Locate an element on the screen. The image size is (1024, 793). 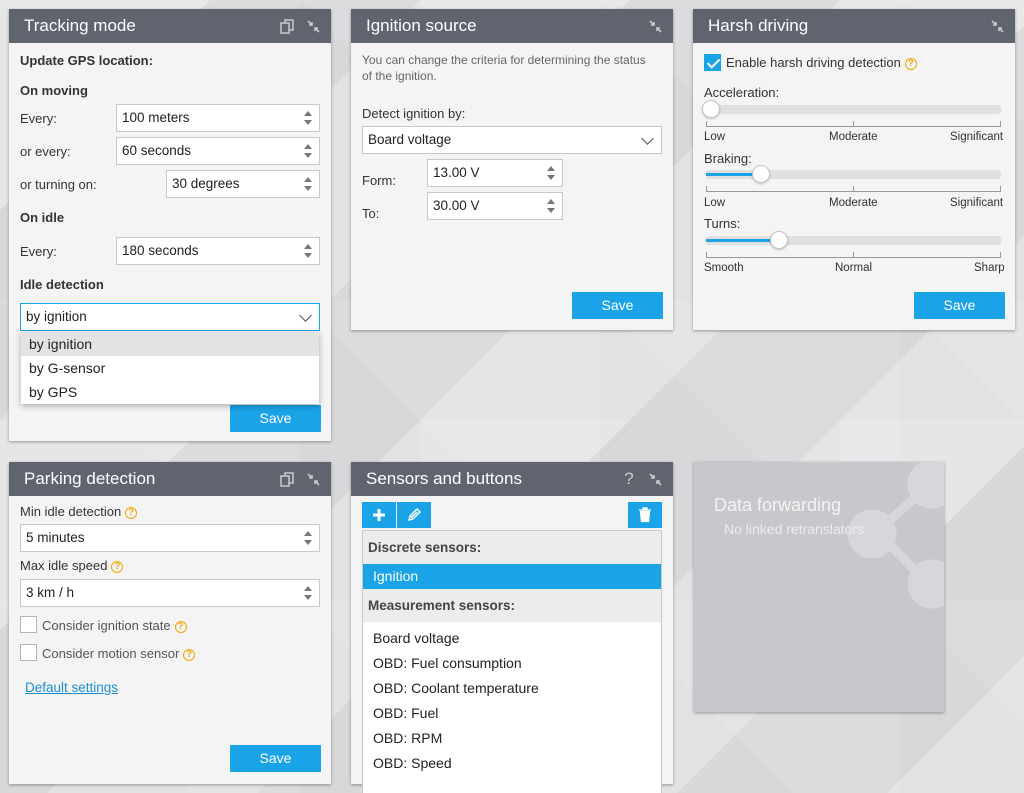
scale-mid: Normal is located at coordinates (854, 268).